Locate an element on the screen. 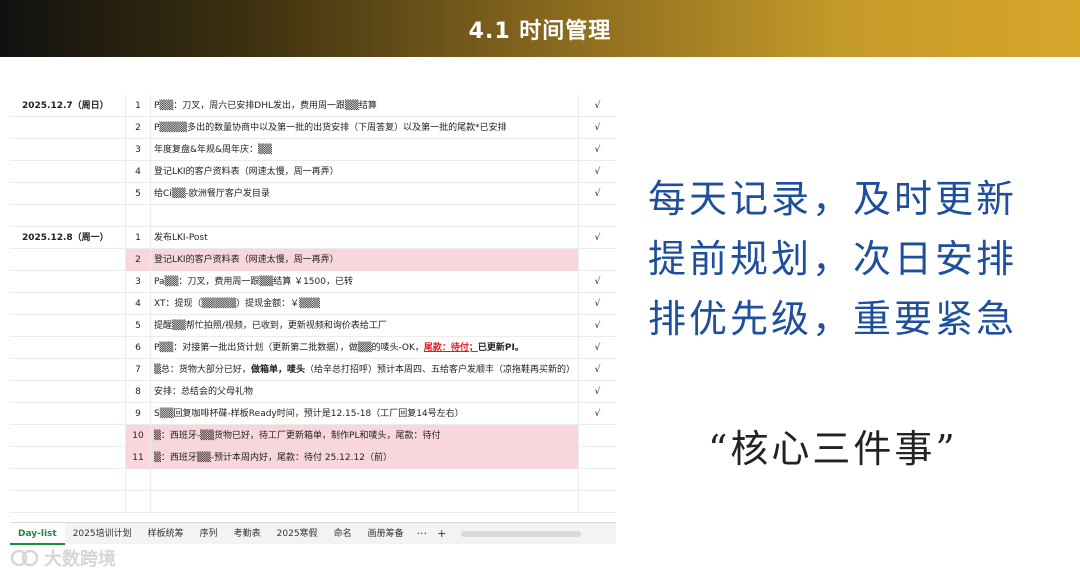 This screenshot has height=578, width=1080. date-cell: 2025.12.7（周日） is located at coordinates (67, 106).